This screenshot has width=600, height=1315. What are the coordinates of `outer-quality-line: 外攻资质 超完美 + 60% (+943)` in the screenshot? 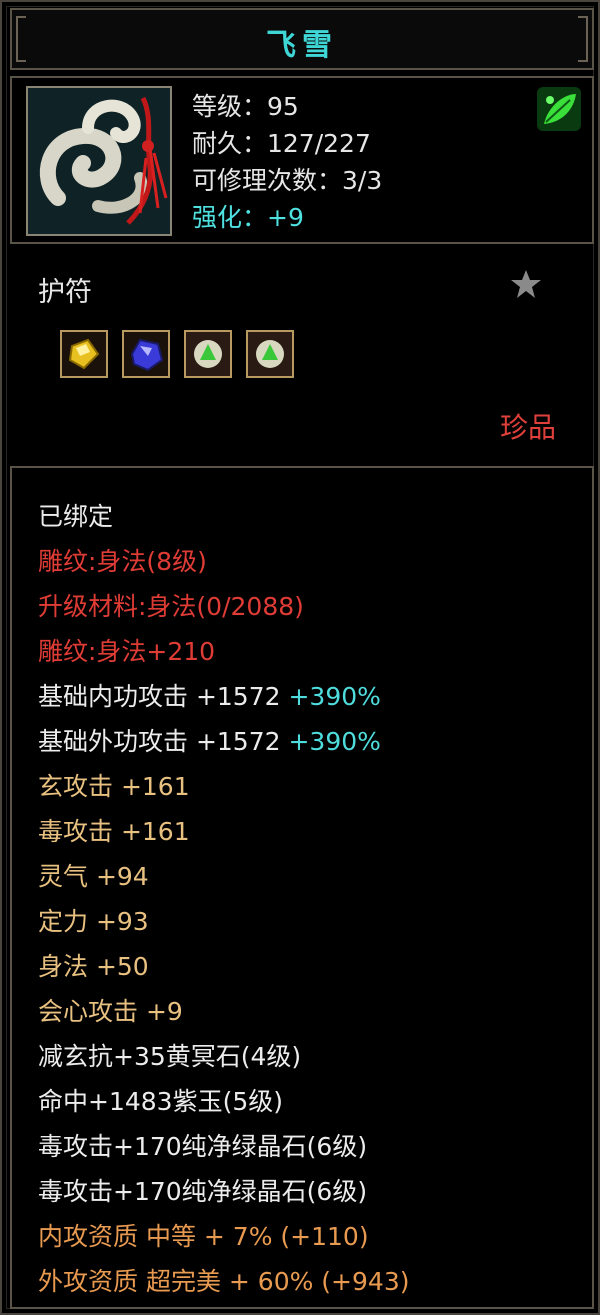 It's located at (224, 1281).